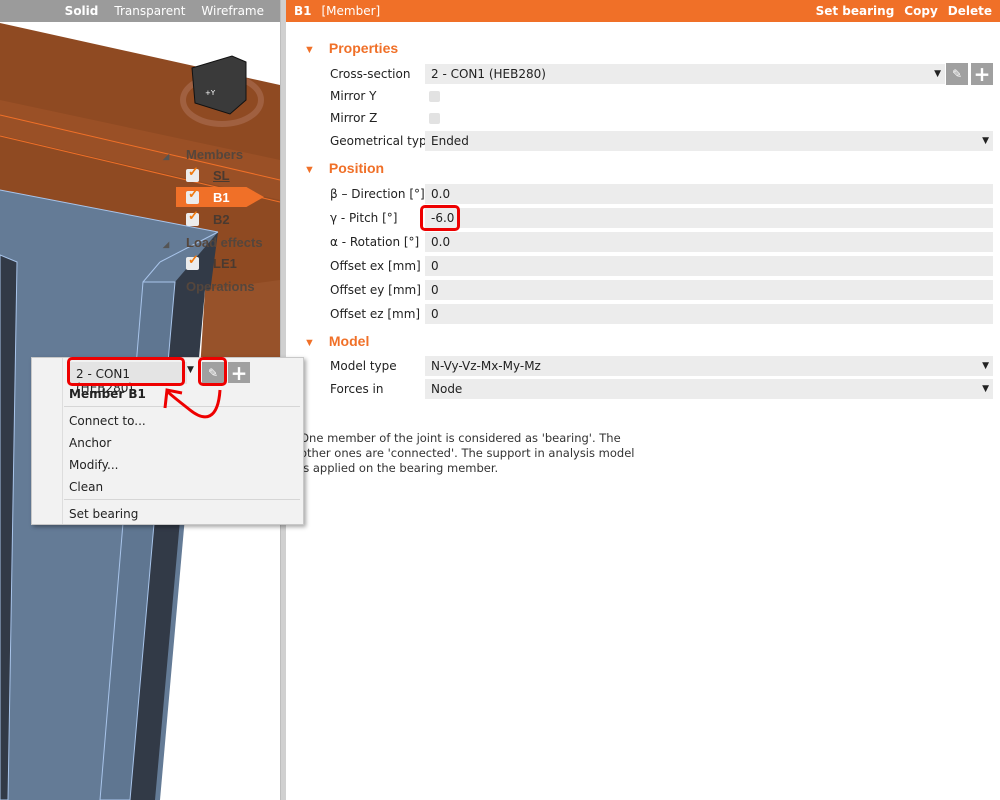 The width and height of the screenshot is (1000, 800). I want to click on geom-type-row: Geometrical type Ended, so click(661, 141).